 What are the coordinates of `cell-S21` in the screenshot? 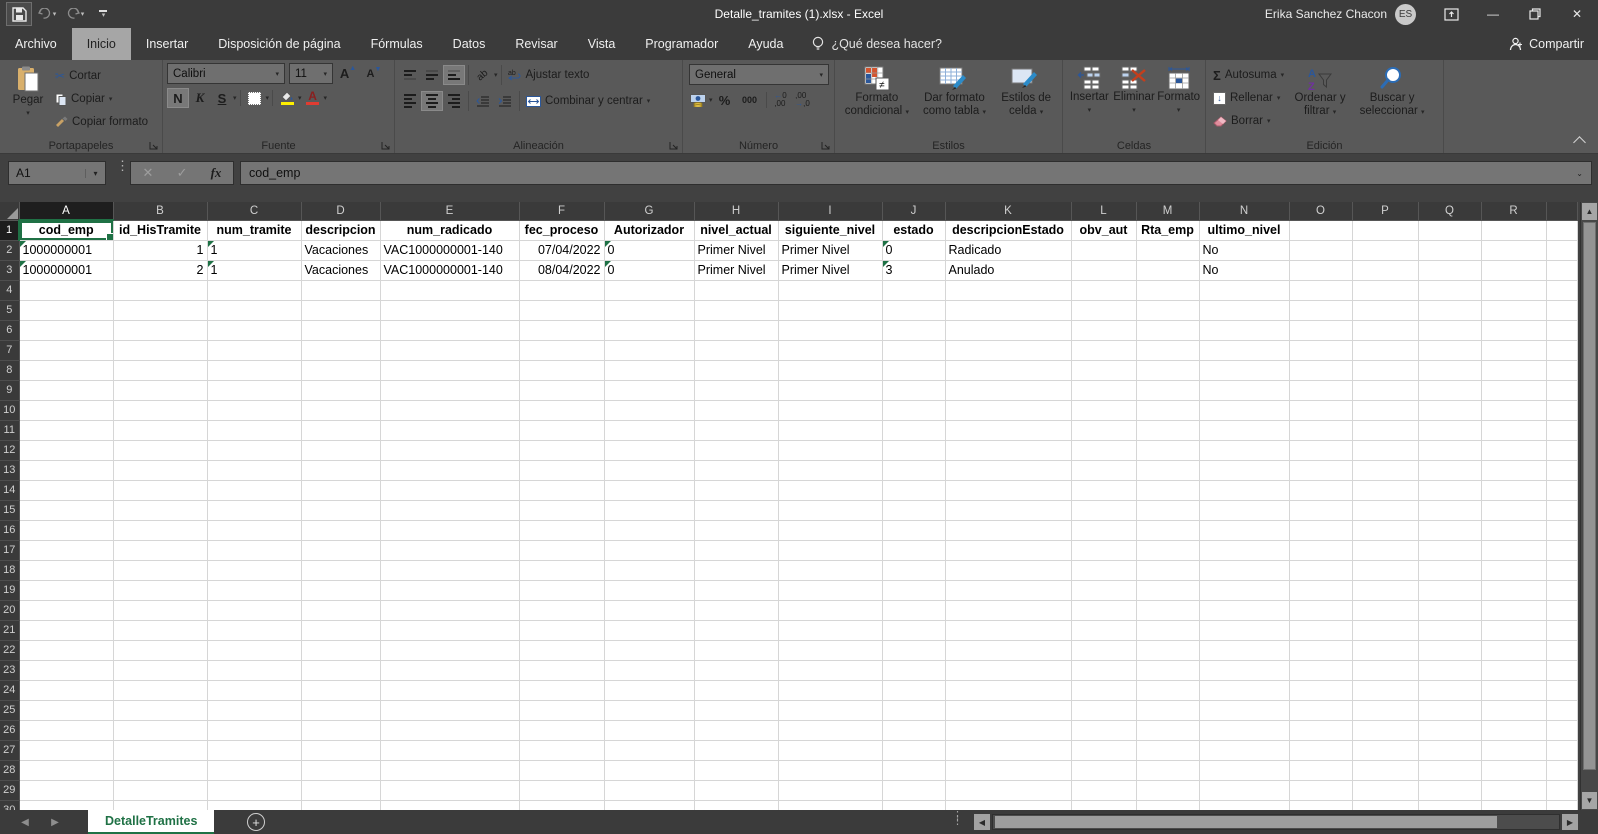 It's located at (1562, 630).